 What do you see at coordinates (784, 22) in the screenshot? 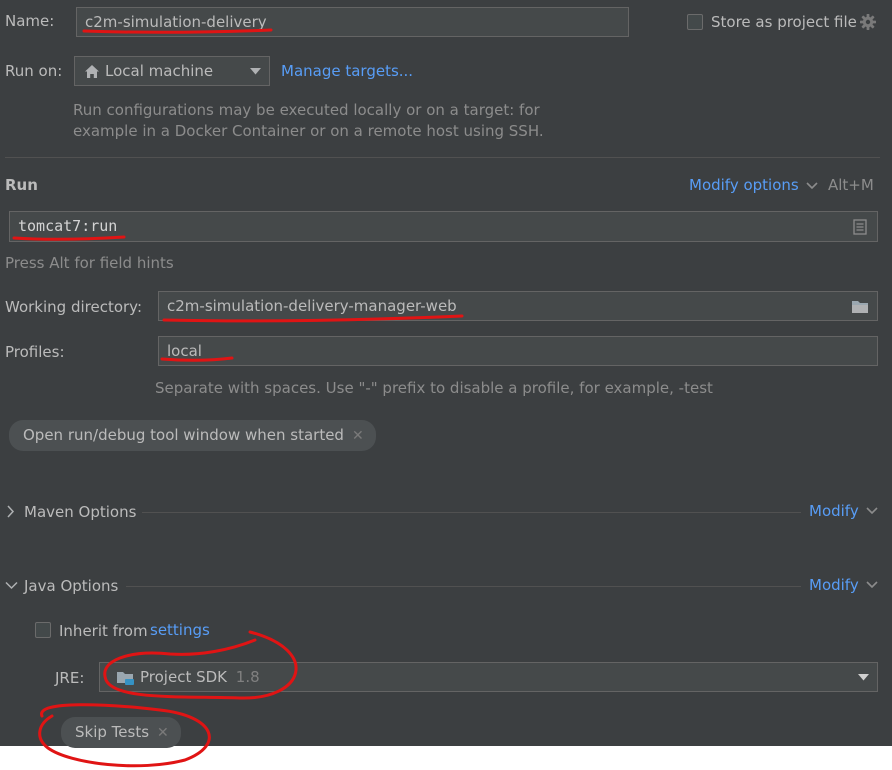
I see `store-as-project-file-label: Store as project file` at bounding box center [784, 22].